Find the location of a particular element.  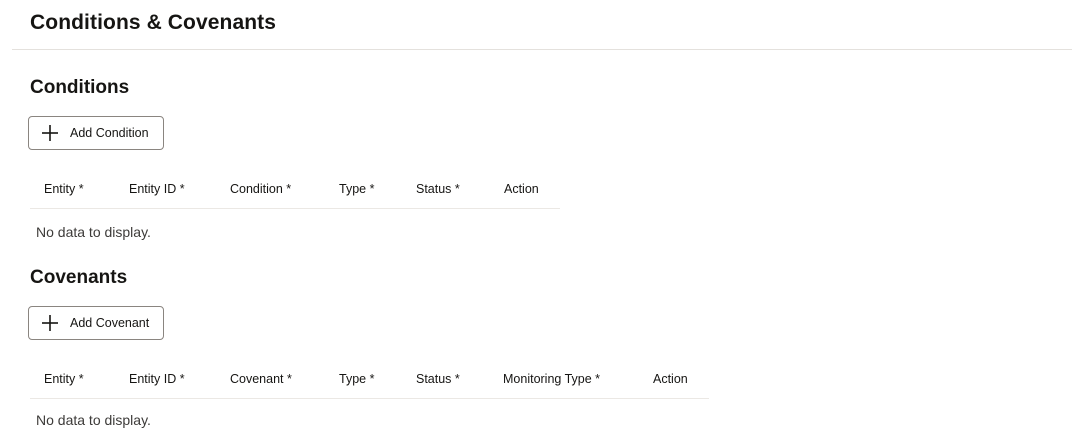

conditions-section-title: Conditions is located at coordinates (80, 87).